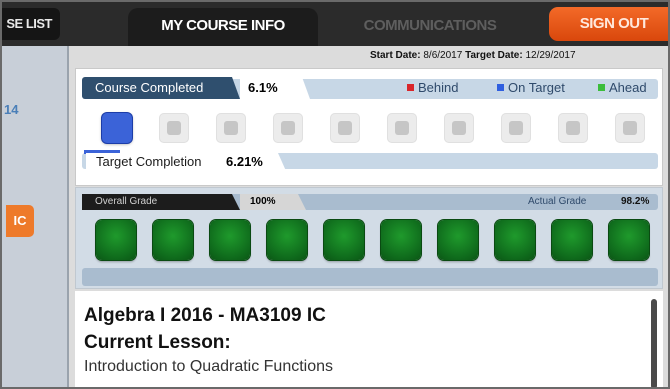 The height and width of the screenshot is (389, 670). Describe the element at coordinates (494, 55) in the screenshot. I see `target-date-label: Target Date:` at that location.